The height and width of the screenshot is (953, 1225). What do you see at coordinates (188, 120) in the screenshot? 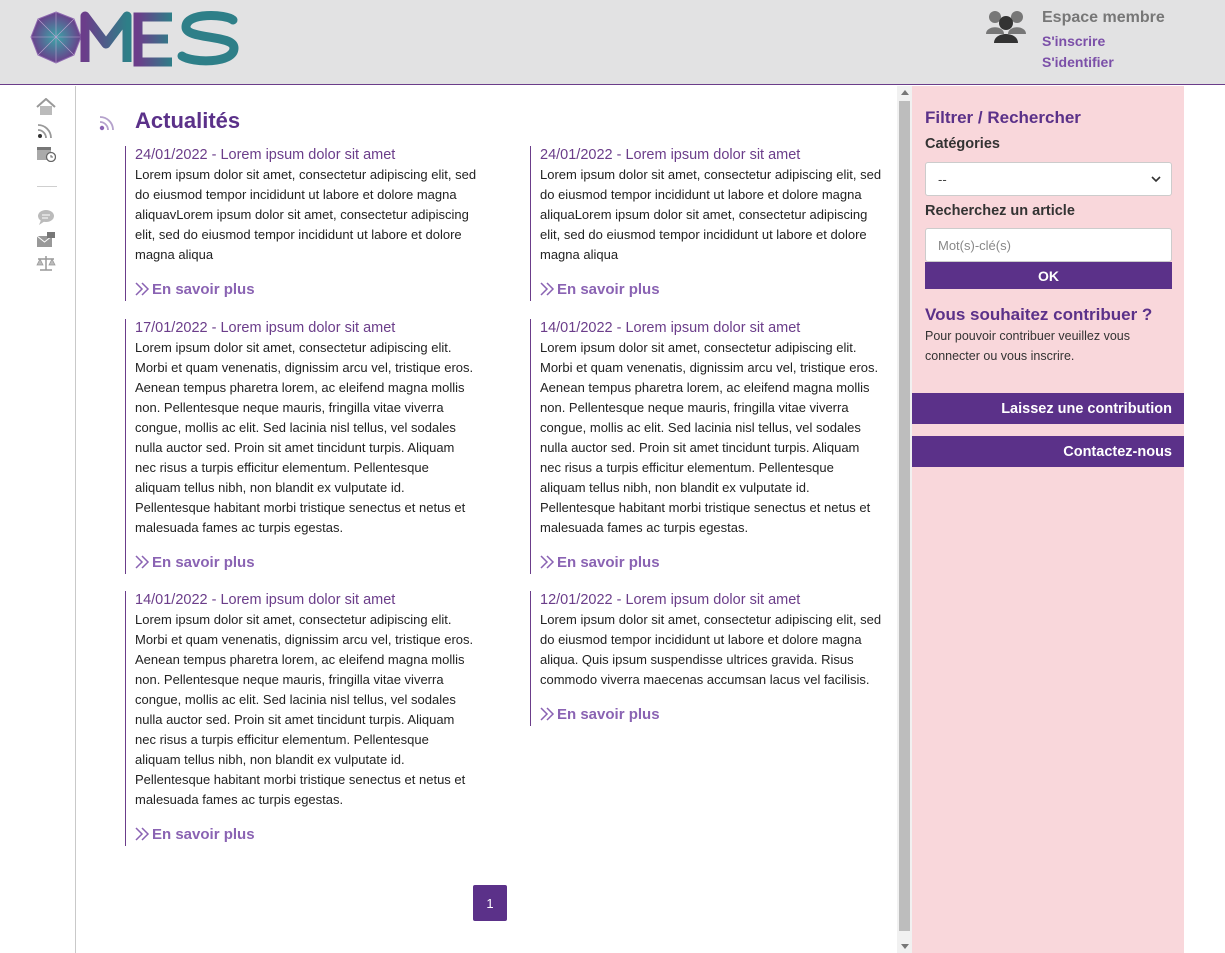
I see `page-title: Actualités` at bounding box center [188, 120].